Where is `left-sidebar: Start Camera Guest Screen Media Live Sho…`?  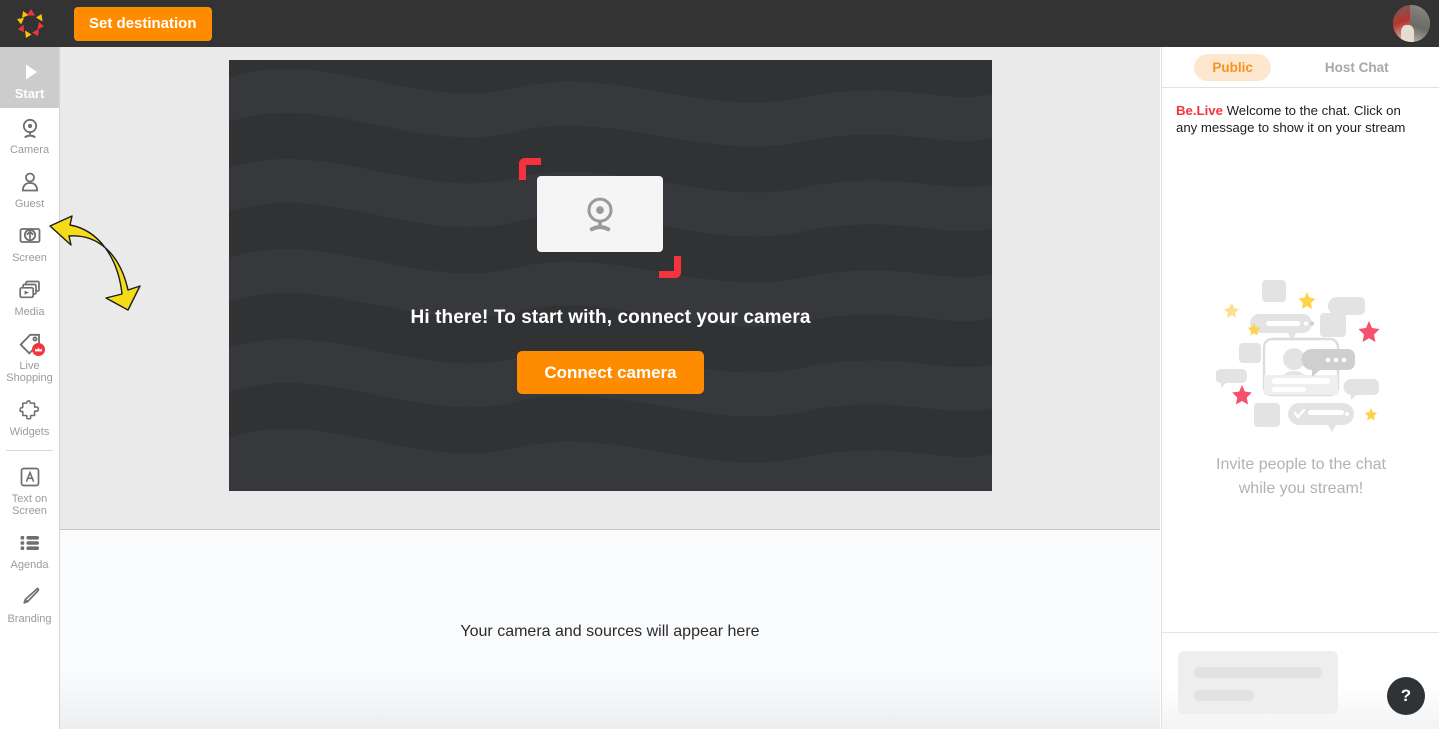 left-sidebar: Start Camera Guest Screen Media Live Sho… is located at coordinates (30, 388).